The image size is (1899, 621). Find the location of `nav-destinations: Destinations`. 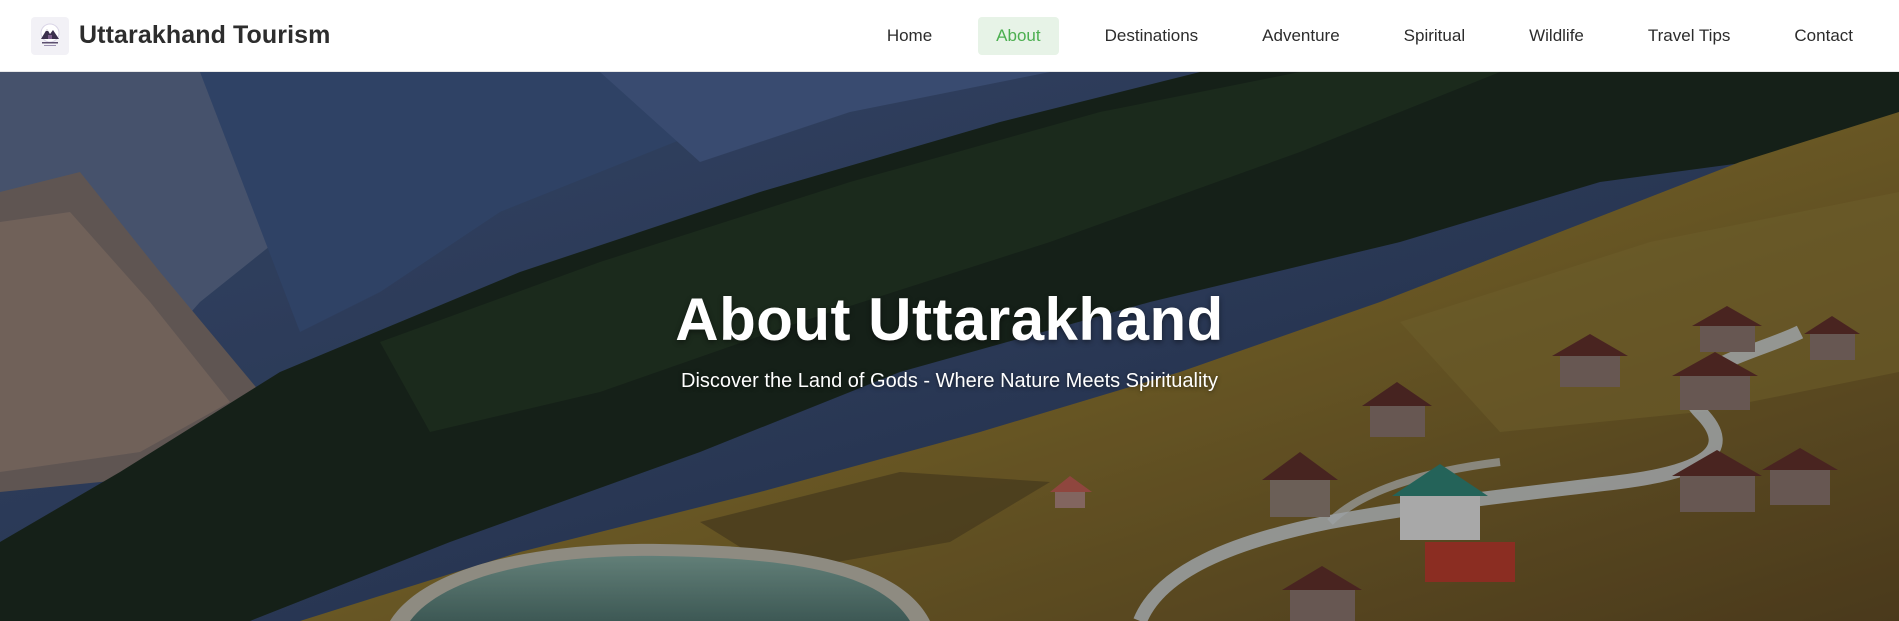

nav-destinations: Destinations is located at coordinates (1152, 36).